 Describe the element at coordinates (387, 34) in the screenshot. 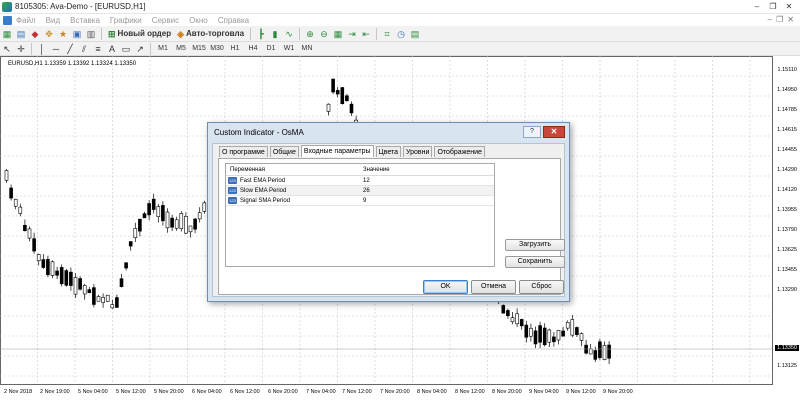

I see `indicators-icon: ⌗` at that location.